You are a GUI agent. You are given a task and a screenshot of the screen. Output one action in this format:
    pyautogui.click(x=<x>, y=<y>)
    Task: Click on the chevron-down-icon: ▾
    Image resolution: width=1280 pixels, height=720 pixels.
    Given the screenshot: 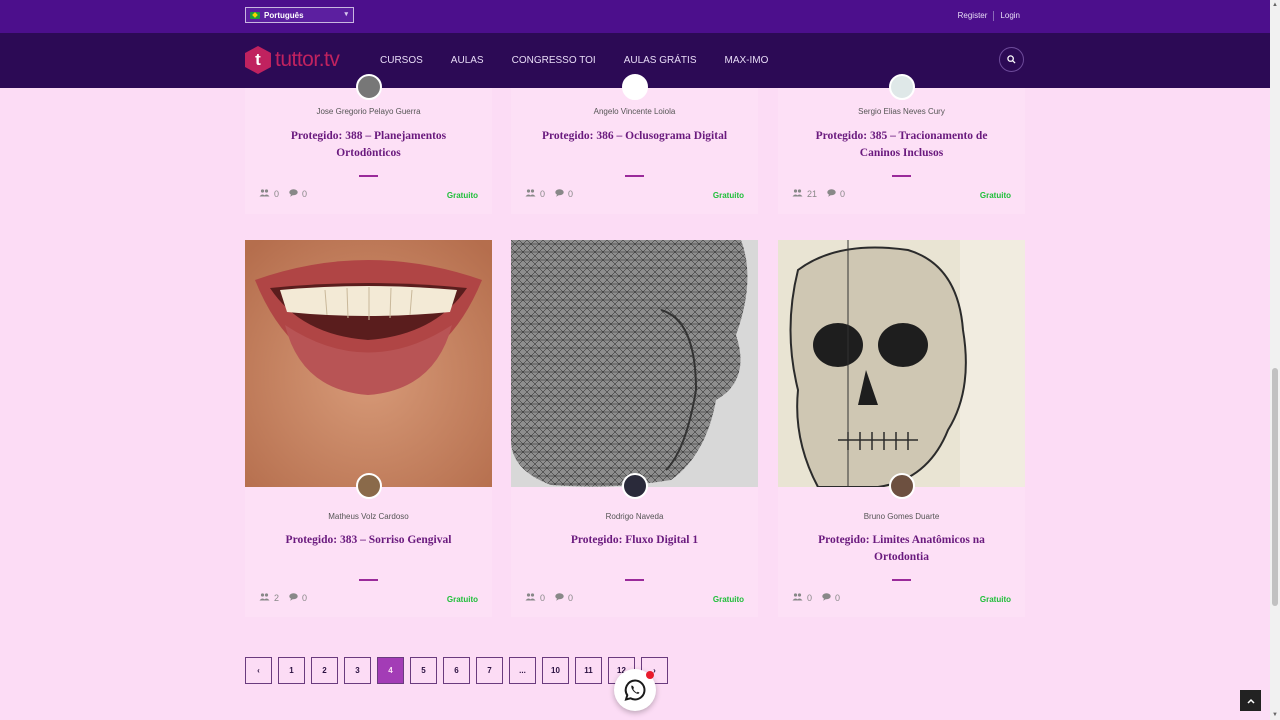 What is the action you would take?
    pyautogui.click(x=346, y=14)
    